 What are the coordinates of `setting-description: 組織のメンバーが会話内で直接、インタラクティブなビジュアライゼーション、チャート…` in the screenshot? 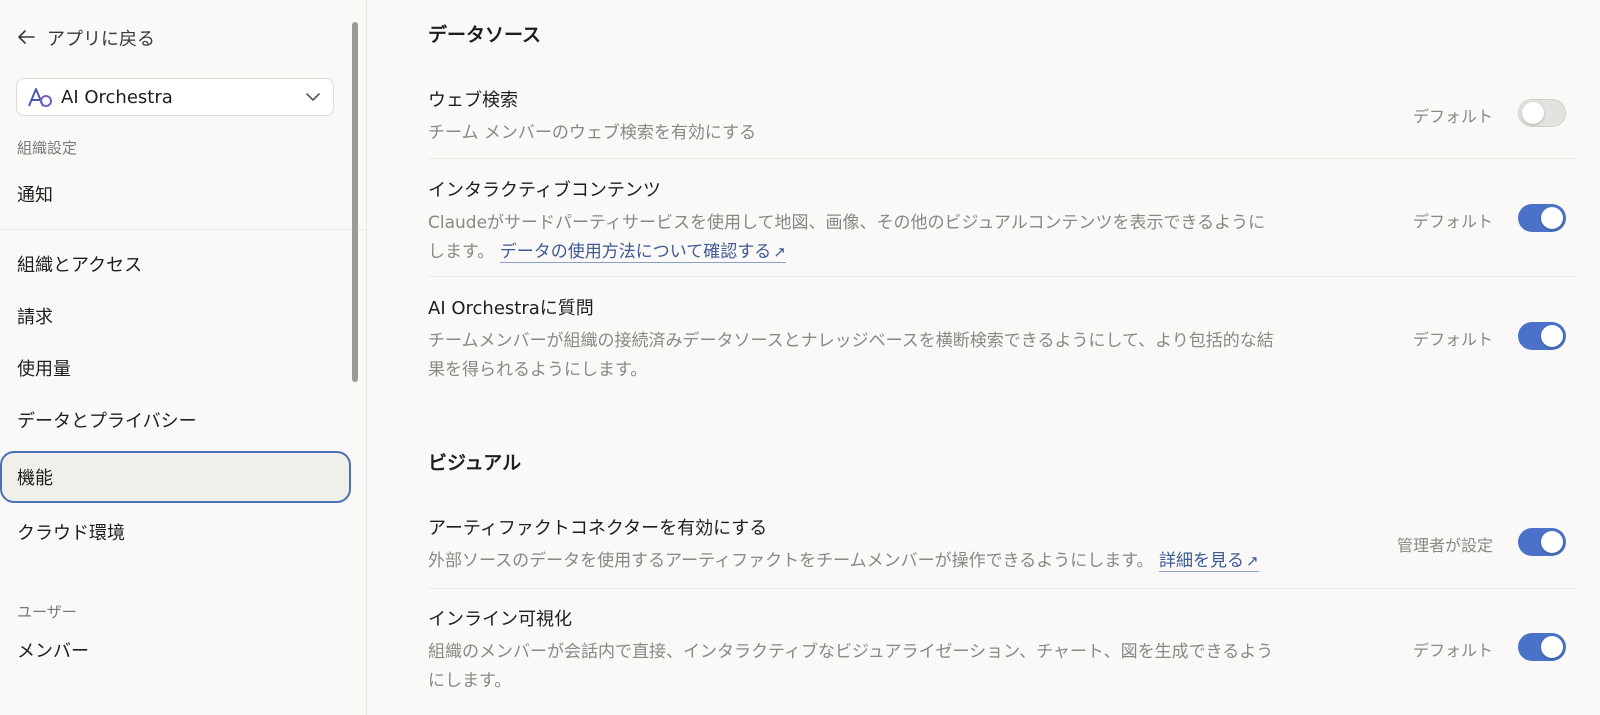 It's located at (888, 667).